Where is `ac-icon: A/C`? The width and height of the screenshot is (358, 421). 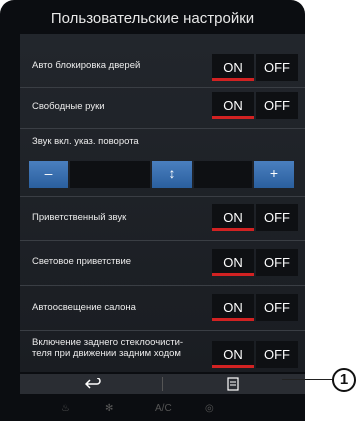 ac-icon: A/C is located at coordinates (163, 408).